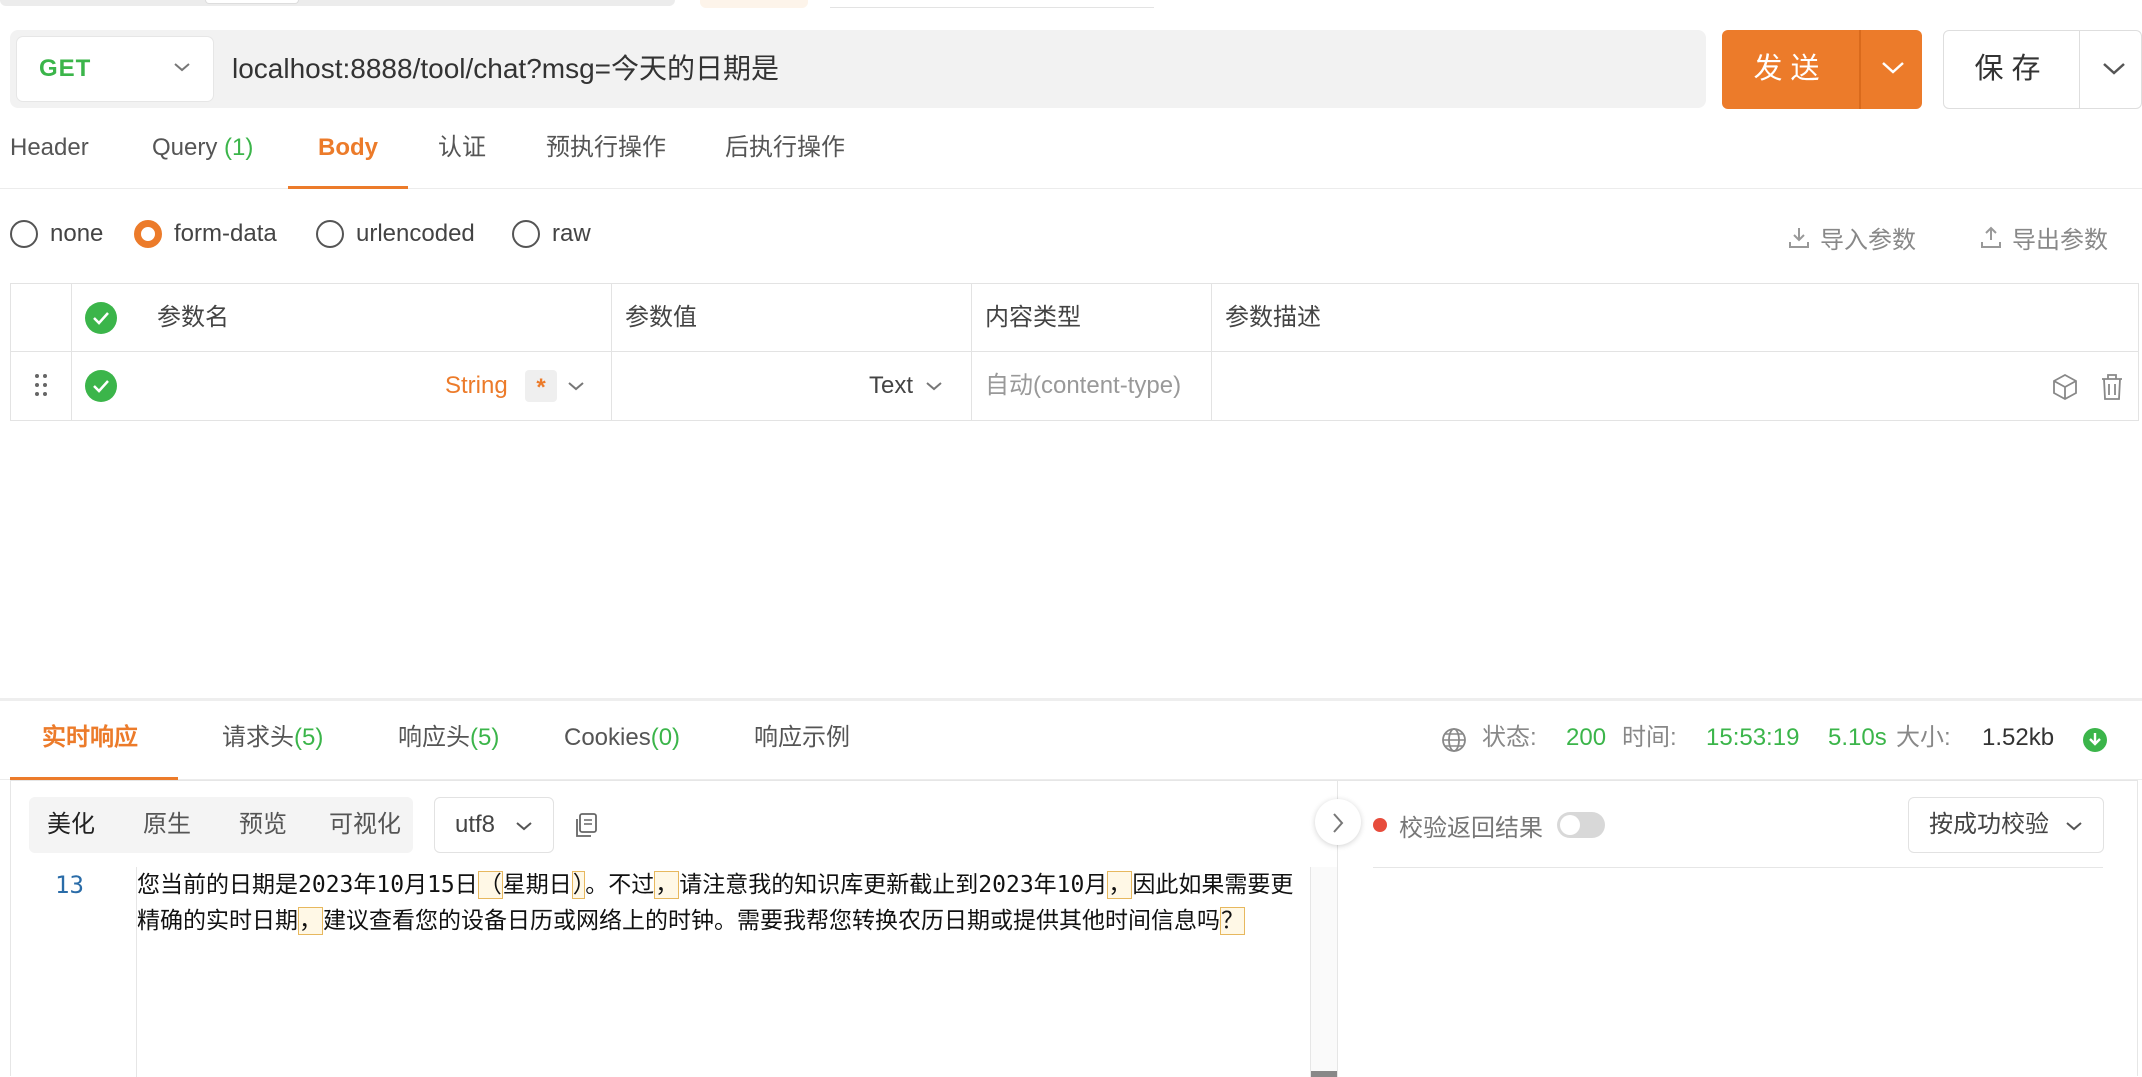 Image resolution: width=2142 pixels, height=1077 pixels. I want to click on save-button: 保存, so click(2042, 69).